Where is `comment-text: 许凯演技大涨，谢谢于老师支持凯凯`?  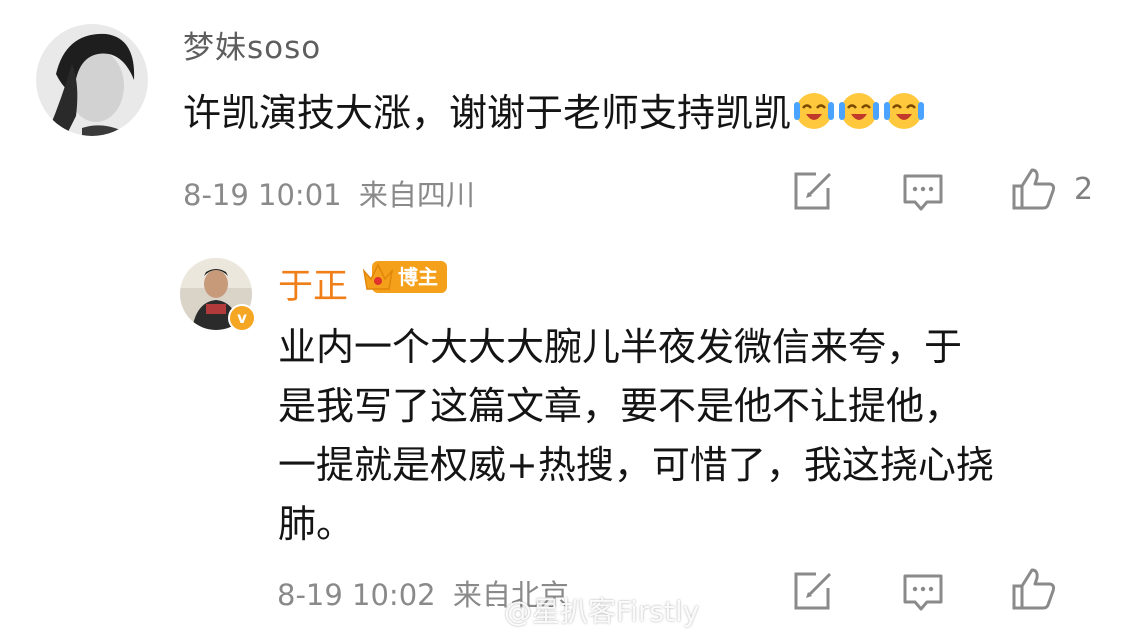 comment-text: 许凯演技大涨，谢谢于老师支持凯凯 is located at coordinates (554, 109).